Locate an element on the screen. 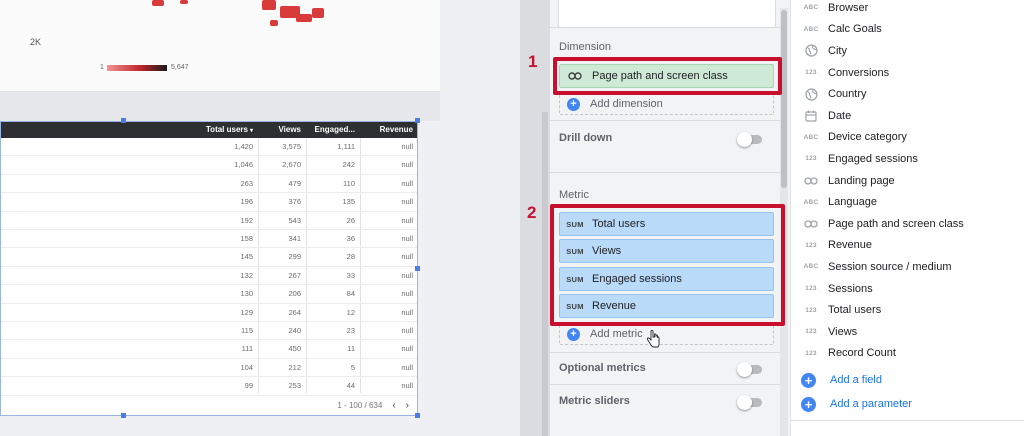  field-label: Country is located at coordinates (847, 94).